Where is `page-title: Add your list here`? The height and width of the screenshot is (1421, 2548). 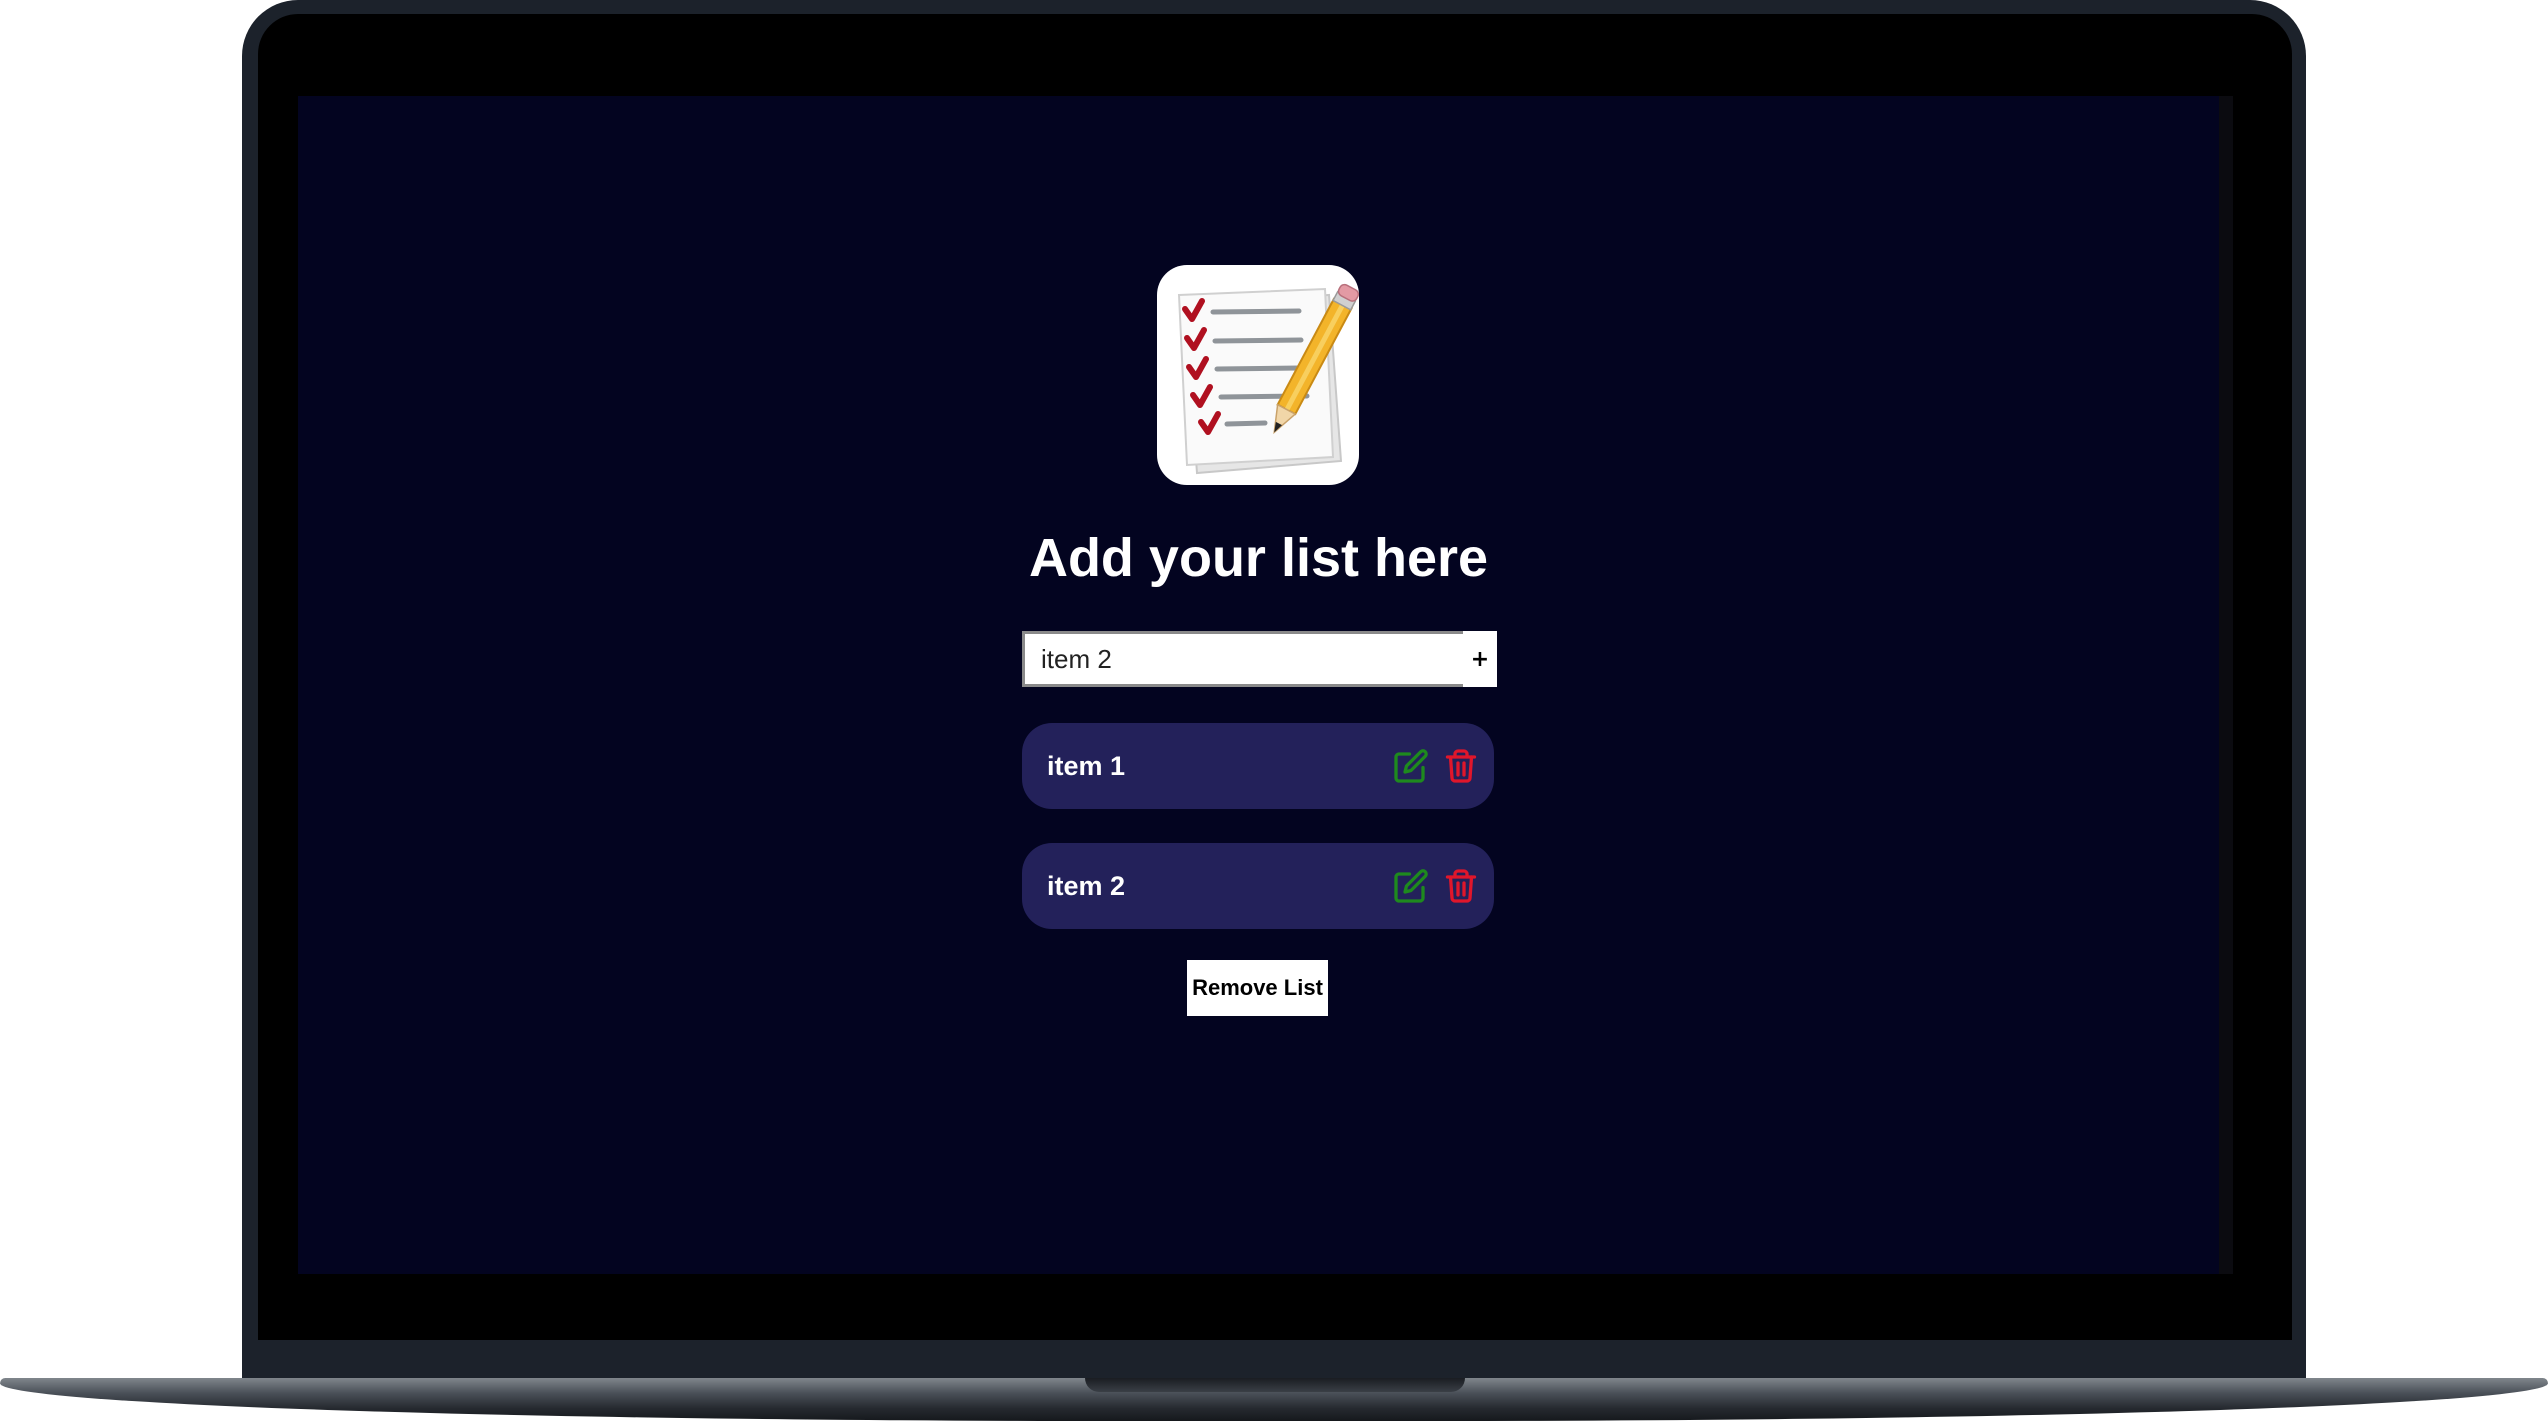 page-title: Add your list here is located at coordinates (1258, 558).